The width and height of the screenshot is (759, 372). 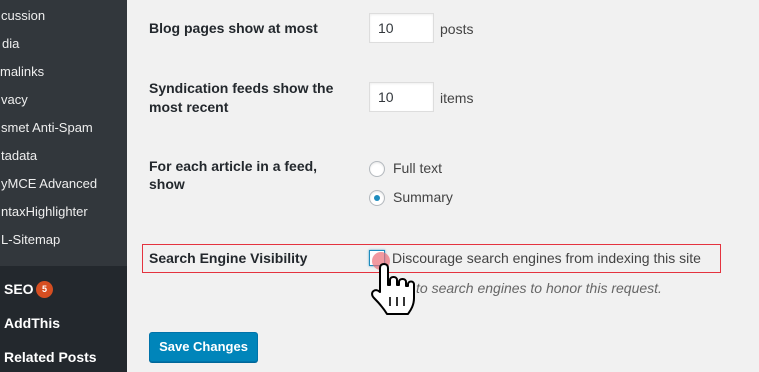 I want to click on submenu-label: yMCE Advanced, so click(x=49, y=183).